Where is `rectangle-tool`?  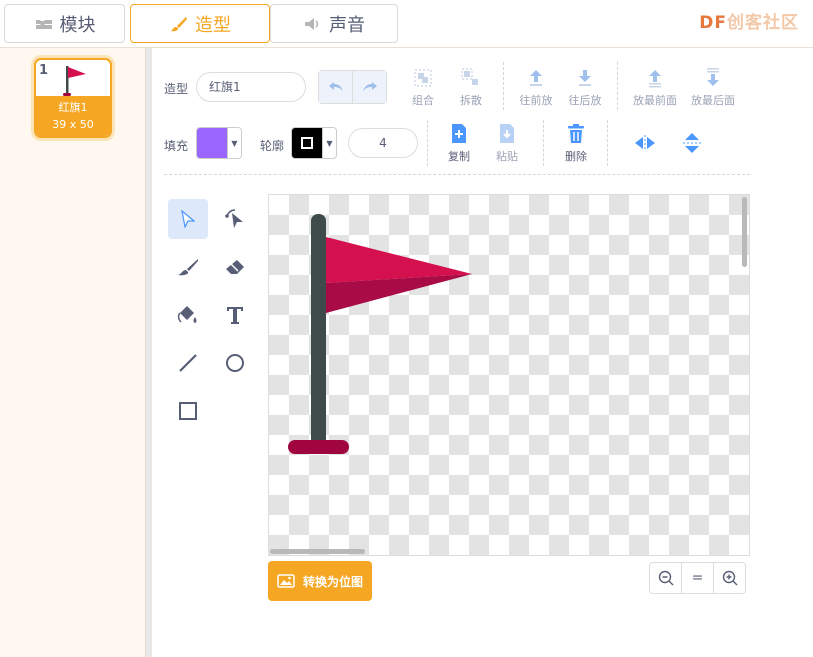
rectangle-tool is located at coordinates (188, 411).